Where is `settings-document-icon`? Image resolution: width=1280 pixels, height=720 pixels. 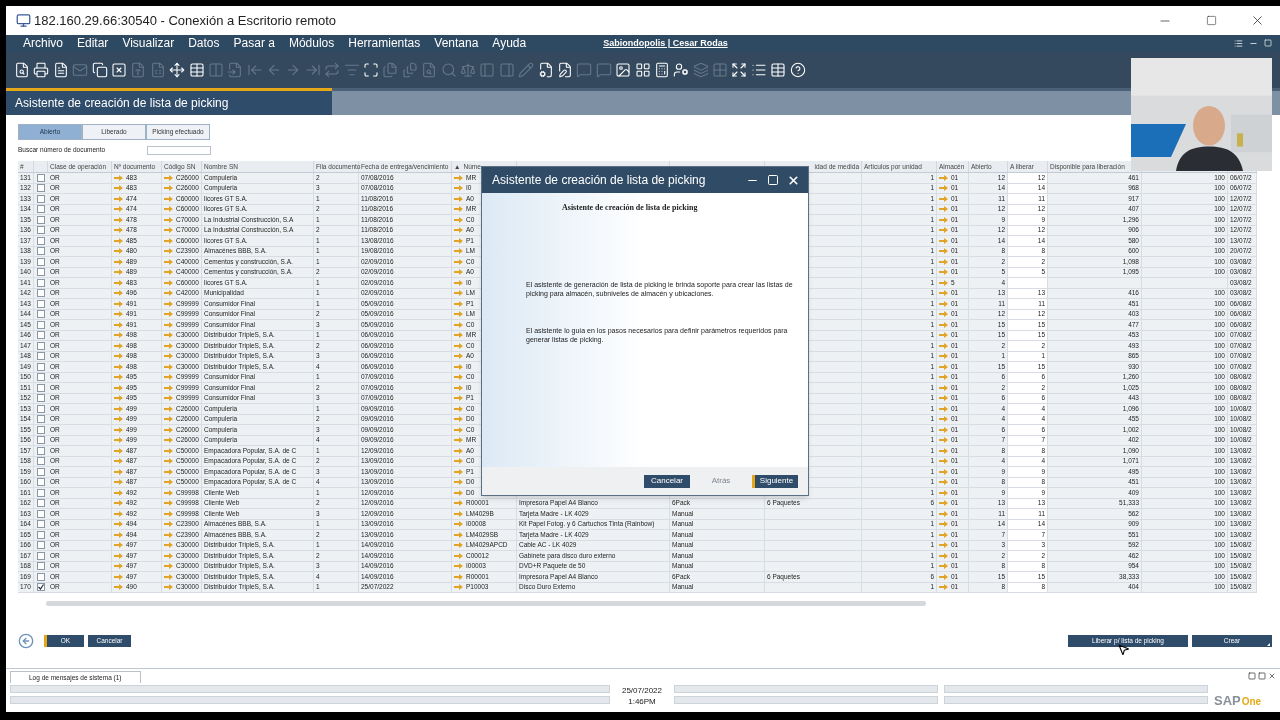
settings-document-icon is located at coordinates (545, 70).